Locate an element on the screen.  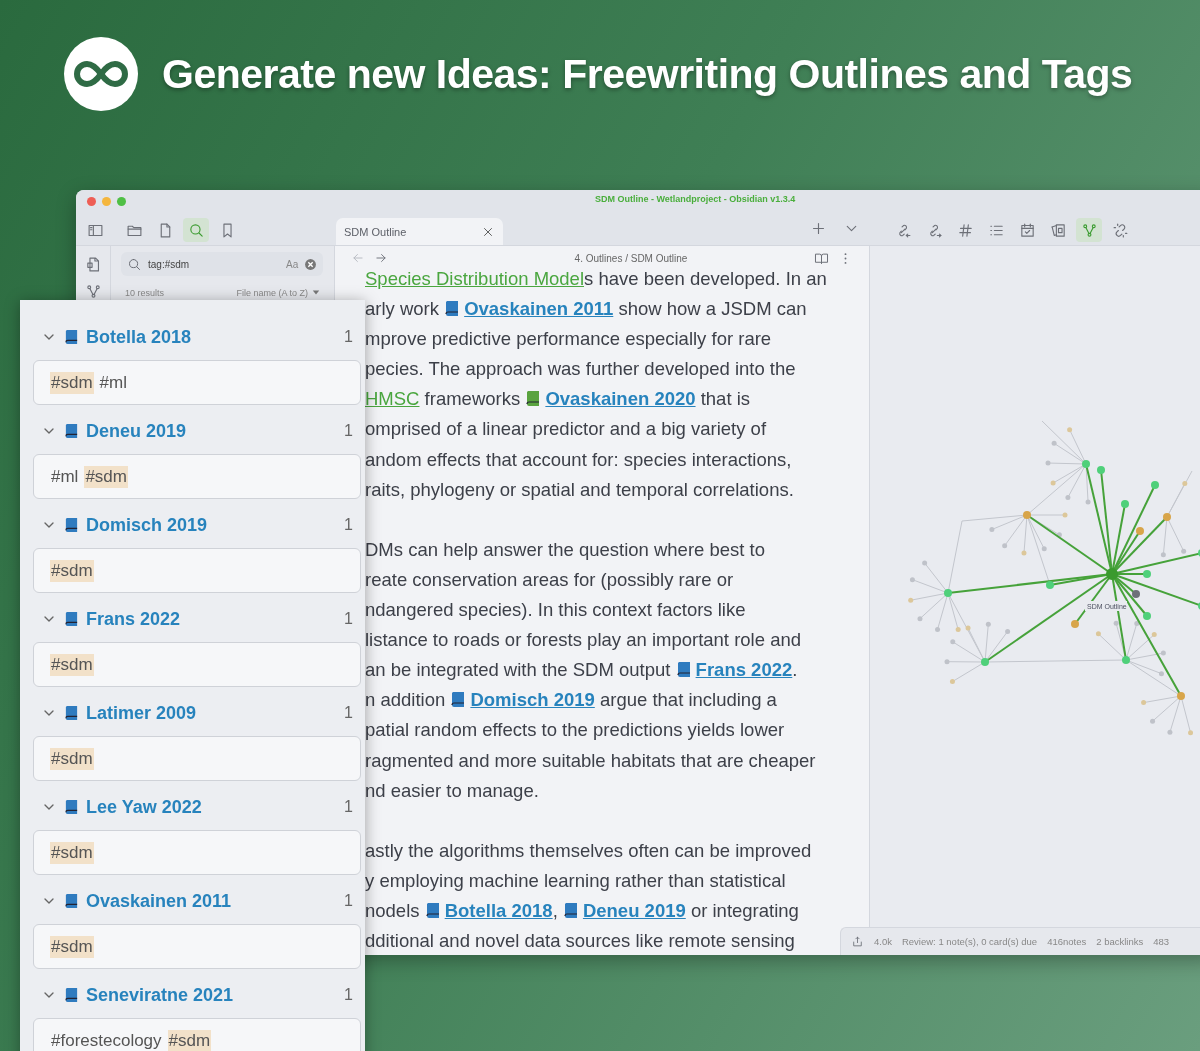
paragraph-line: nd easier to manage. is located at coordinates (452, 790).